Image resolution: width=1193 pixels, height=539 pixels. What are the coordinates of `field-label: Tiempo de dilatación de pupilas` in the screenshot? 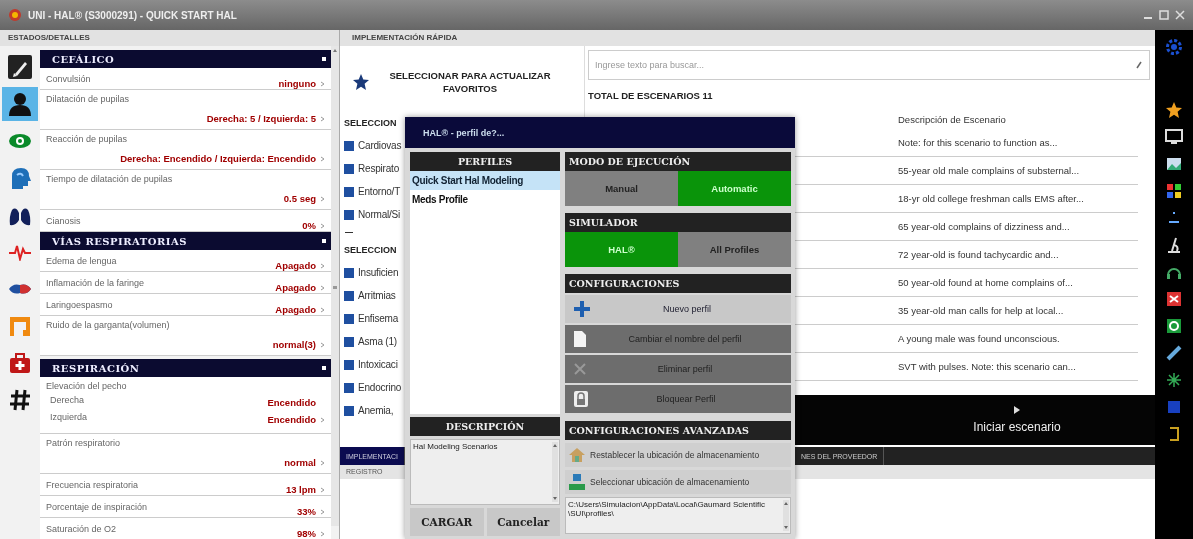 It's located at (110, 179).